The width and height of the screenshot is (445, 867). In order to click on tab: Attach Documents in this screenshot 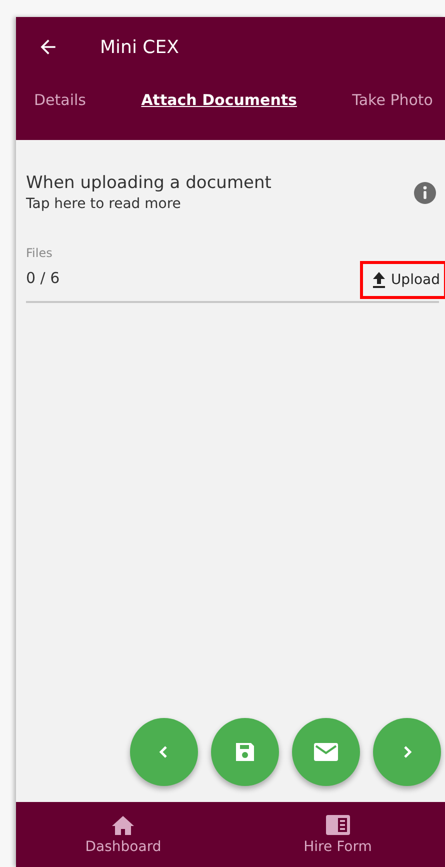, I will do `click(219, 100)`.